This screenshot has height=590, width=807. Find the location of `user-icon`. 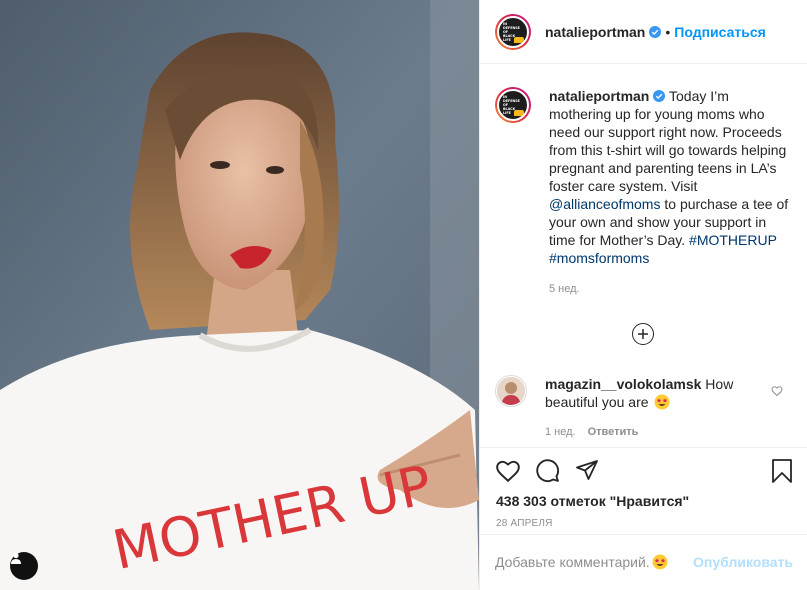

user-icon is located at coordinates (16, 558).